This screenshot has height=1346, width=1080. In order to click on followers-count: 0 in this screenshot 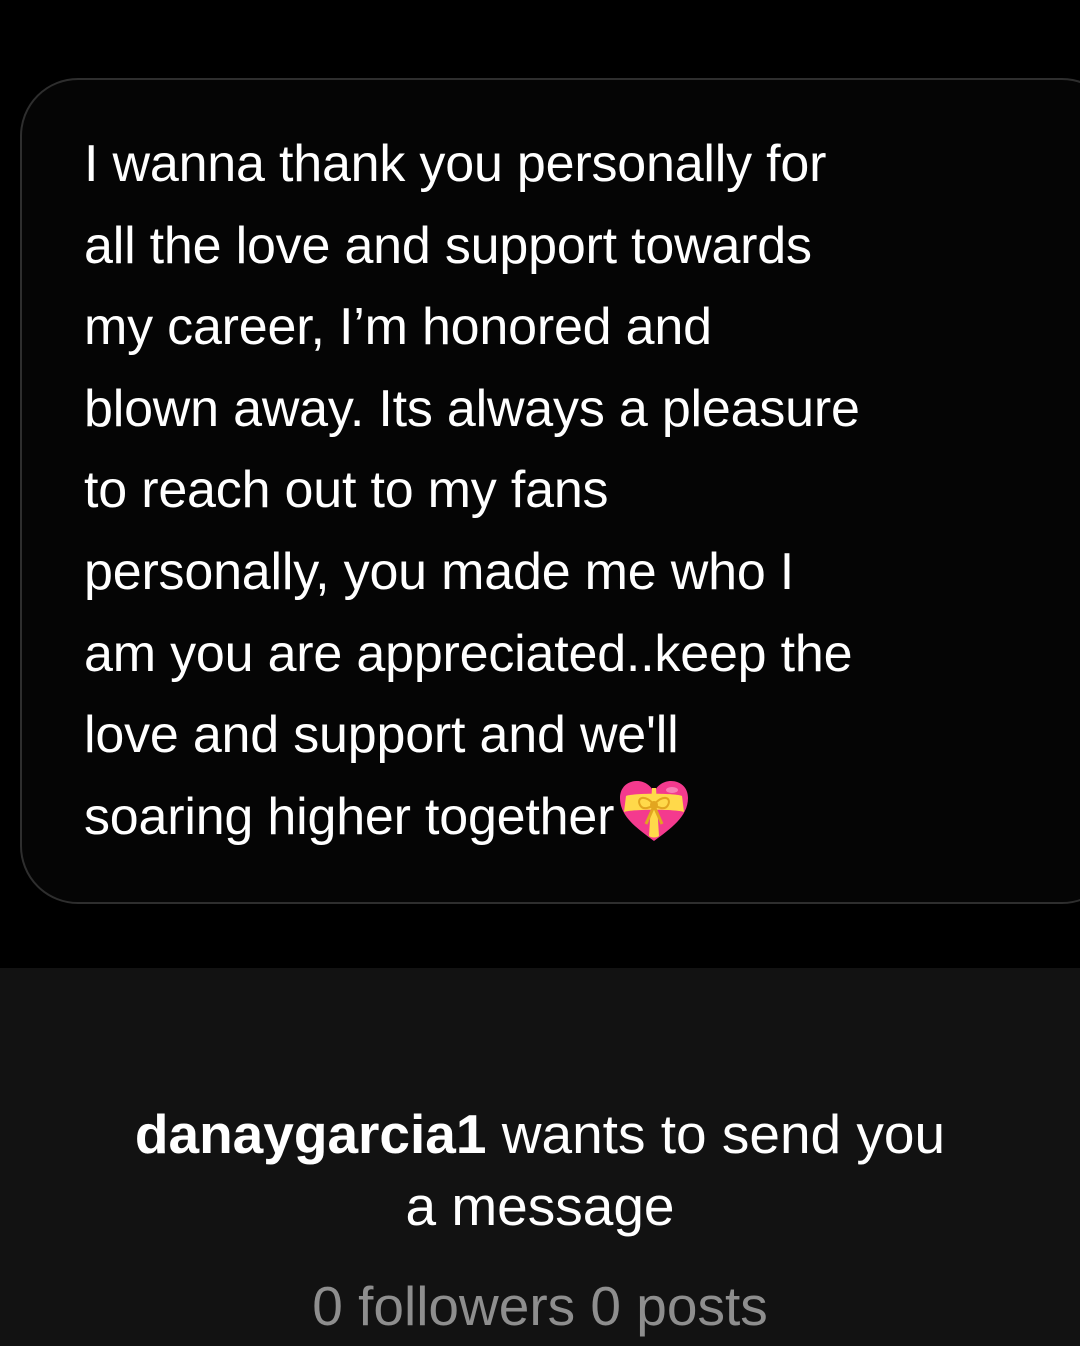, I will do `click(327, 1306)`.